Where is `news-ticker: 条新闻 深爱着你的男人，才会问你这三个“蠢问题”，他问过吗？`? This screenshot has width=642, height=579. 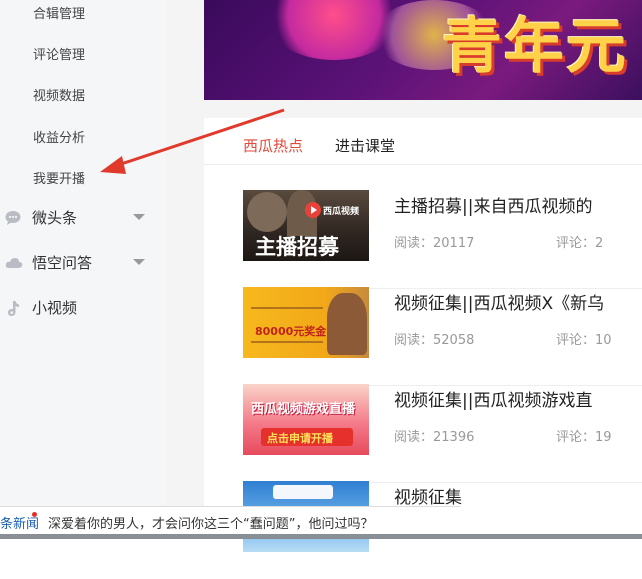
news-ticker: 条新闻 深爱着你的男人，才会问你这三个“蠢问题”，他问过吗？ is located at coordinates (230, 520).